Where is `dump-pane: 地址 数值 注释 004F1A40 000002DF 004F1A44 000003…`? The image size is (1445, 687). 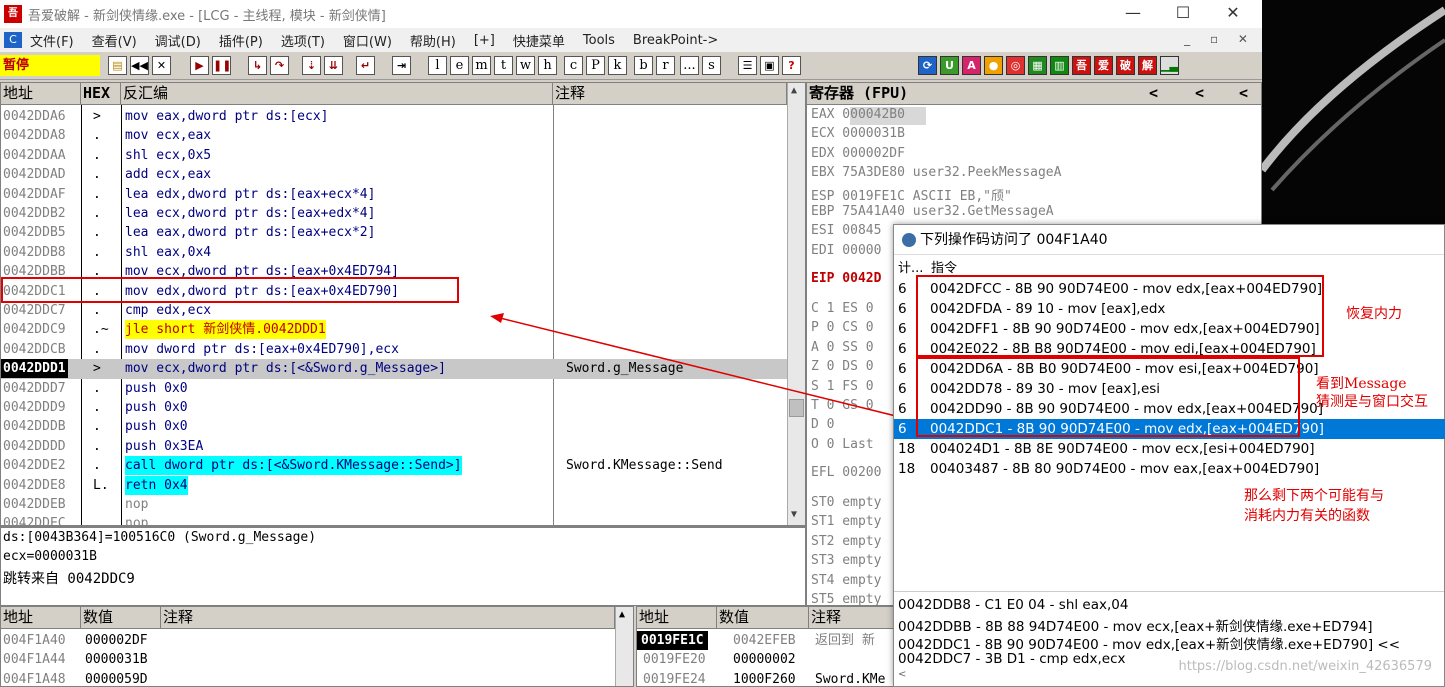
dump-pane: 地址 数值 注释 004F1A40 000002DF 004F1A44 000003… is located at coordinates (317, 646).